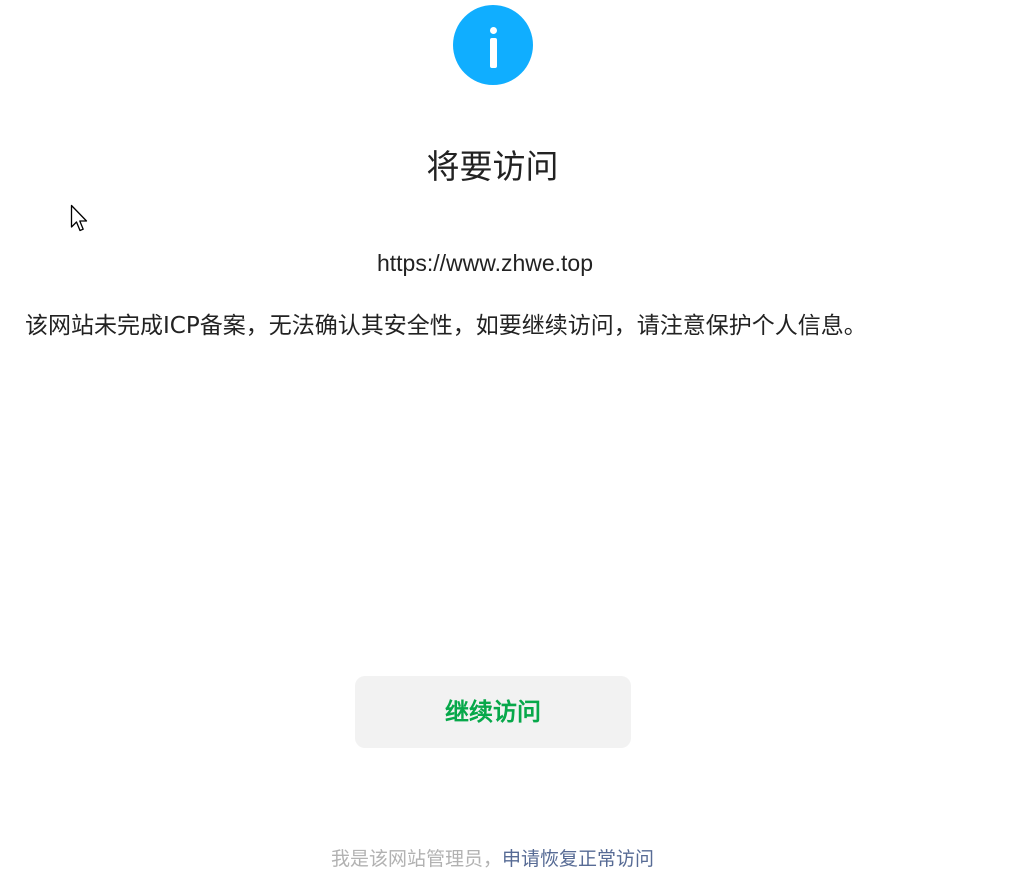  What do you see at coordinates (79, 218) in the screenshot?
I see `mouse-pointer-icon` at bounding box center [79, 218].